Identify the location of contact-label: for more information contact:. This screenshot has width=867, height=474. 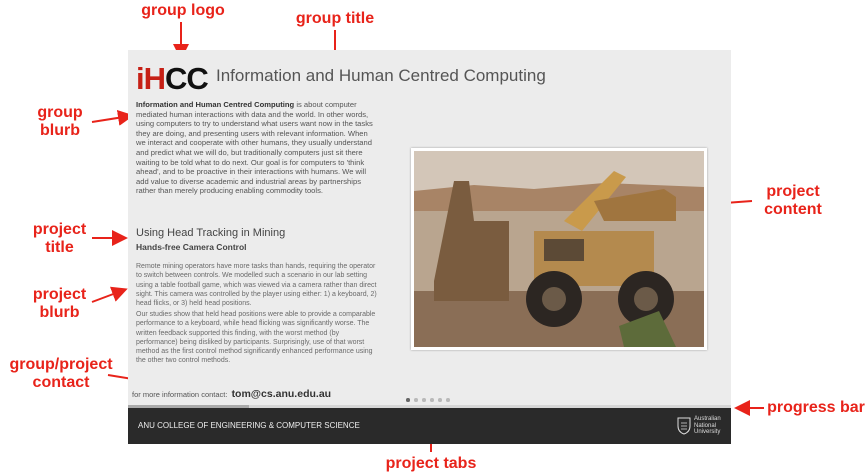
(180, 394).